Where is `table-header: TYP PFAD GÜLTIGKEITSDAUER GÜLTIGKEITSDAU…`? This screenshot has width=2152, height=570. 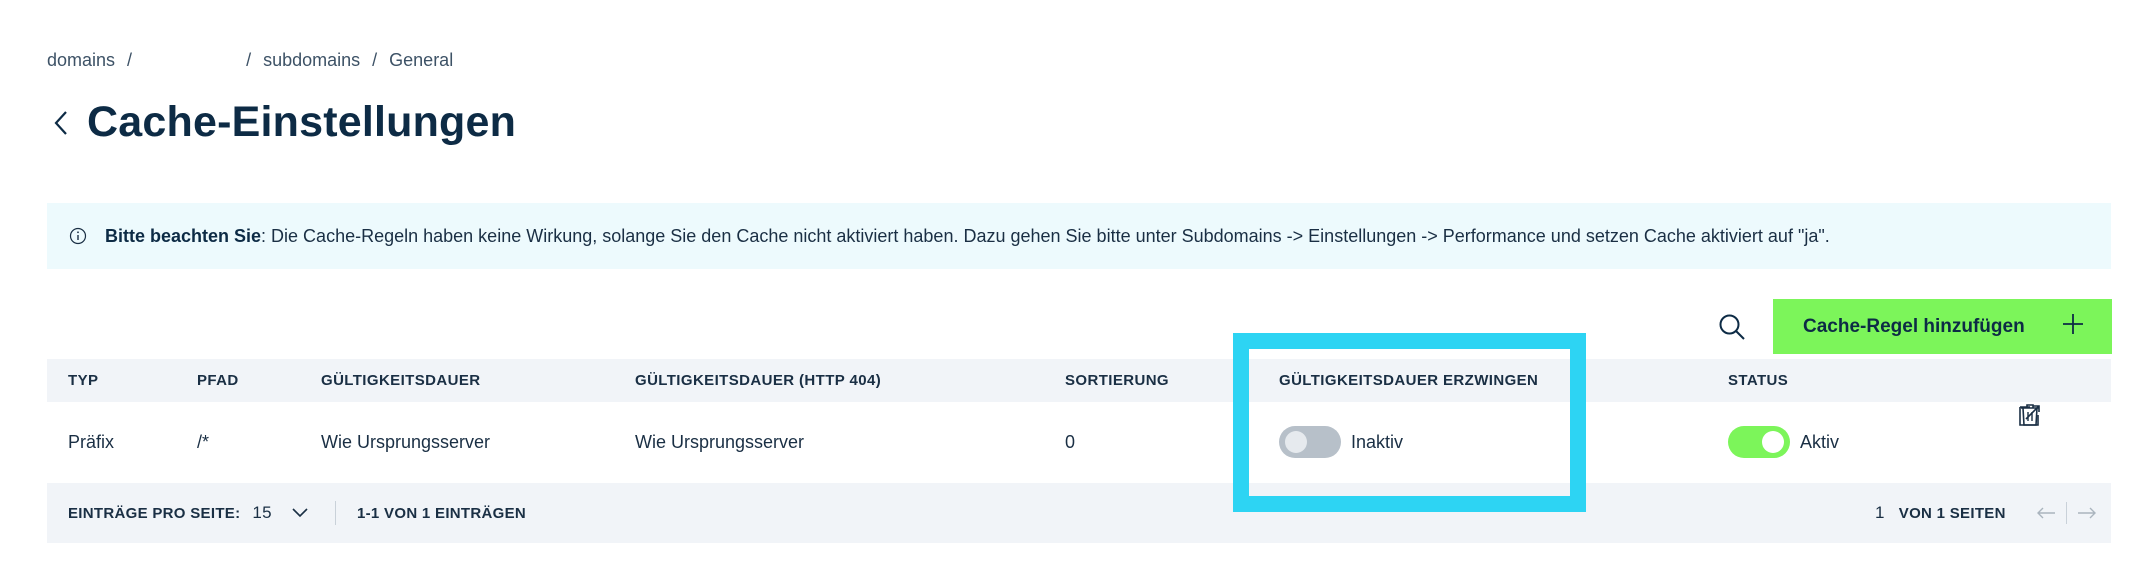 table-header: TYP PFAD GÜLTIGKEITSDAUER GÜLTIGKEITSDAU… is located at coordinates (1079, 380).